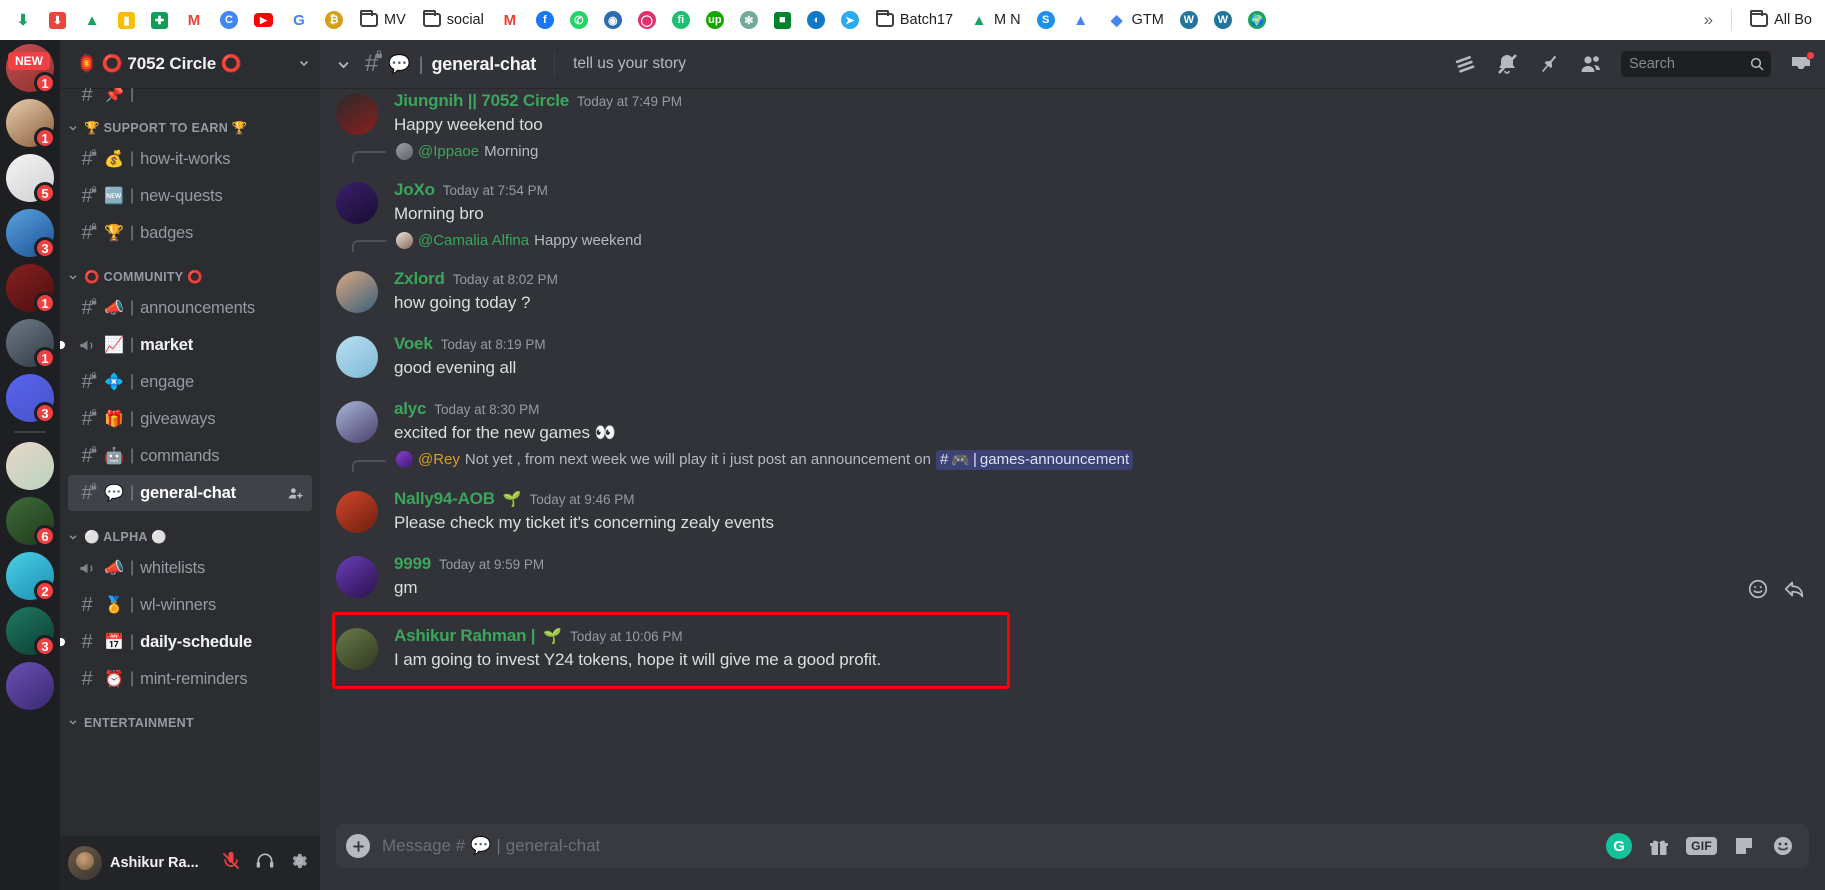 This screenshot has height=890, width=1825. I want to click on bookmark-upwork-icon: up, so click(715, 20).